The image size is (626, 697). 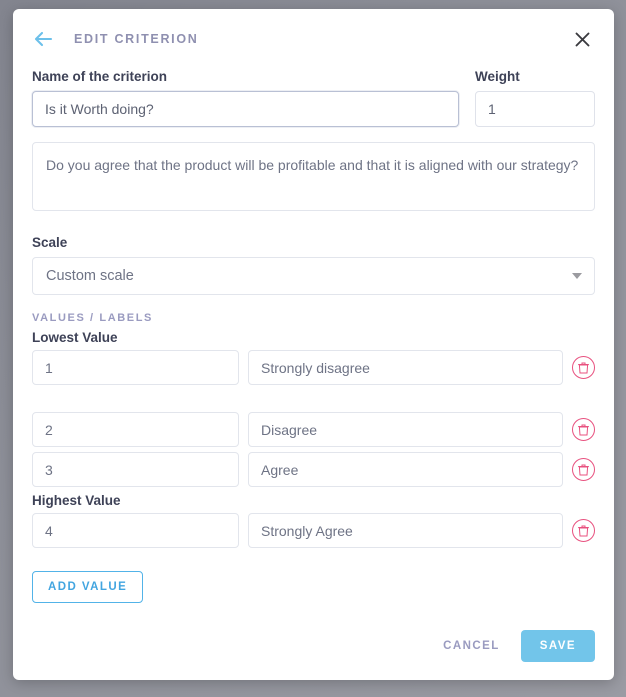 I want to click on arrow-left-icon, so click(x=44, y=39).